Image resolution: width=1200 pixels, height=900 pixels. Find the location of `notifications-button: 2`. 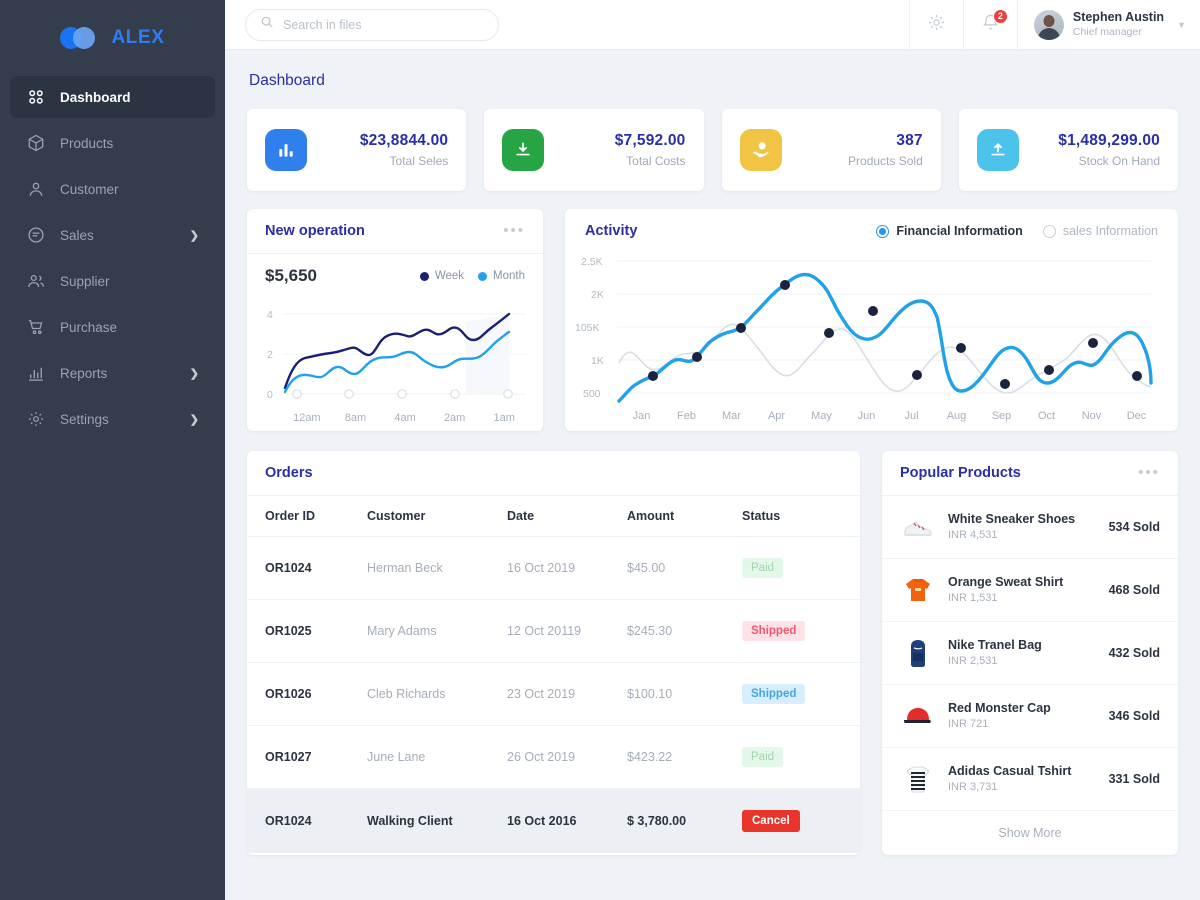

notifications-button: 2 is located at coordinates (989, 25).